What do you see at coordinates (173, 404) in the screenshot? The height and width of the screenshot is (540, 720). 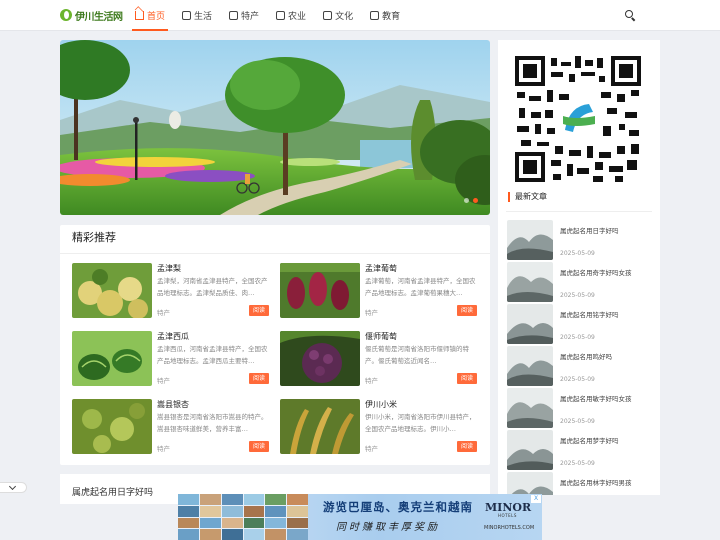 I see `card-title: 嵩县银杏` at bounding box center [173, 404].